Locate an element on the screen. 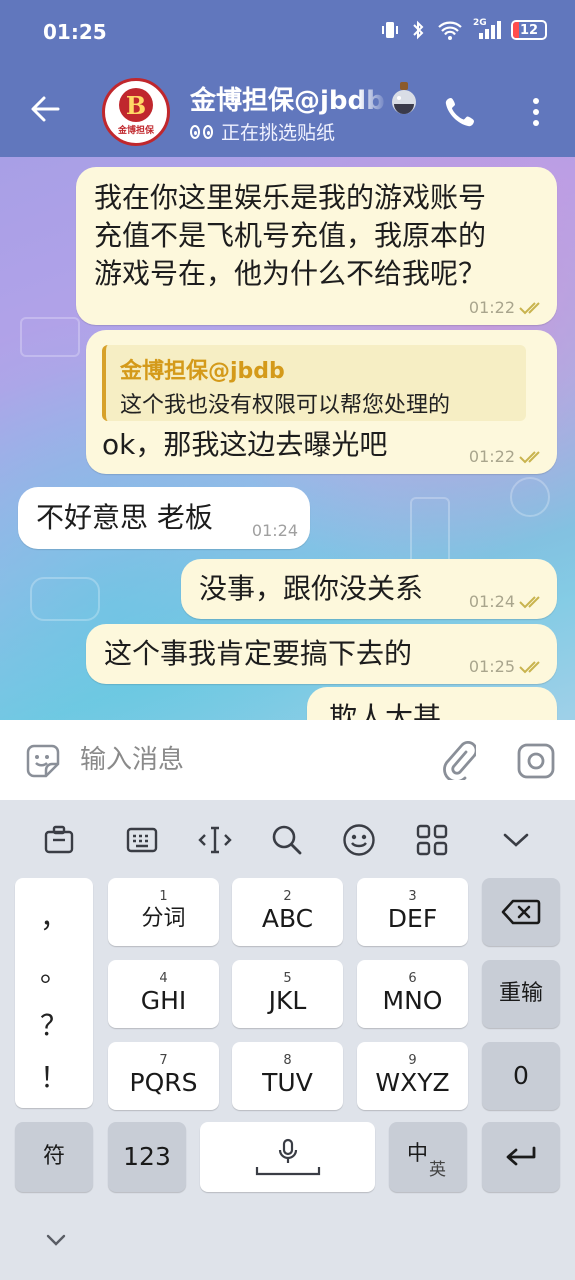  camera-icon is located at coordinates (536, 761).